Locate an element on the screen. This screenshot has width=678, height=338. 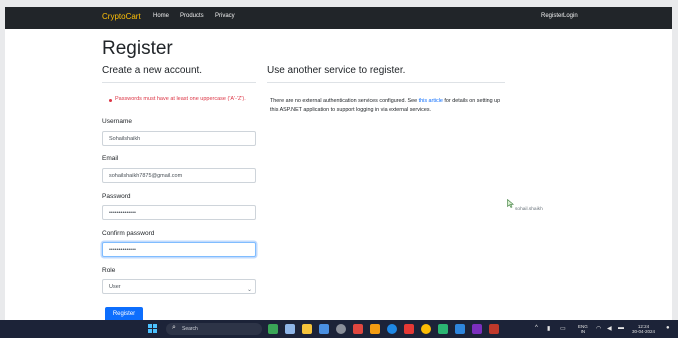
page-title: Register is located at coordinates (137, 48).